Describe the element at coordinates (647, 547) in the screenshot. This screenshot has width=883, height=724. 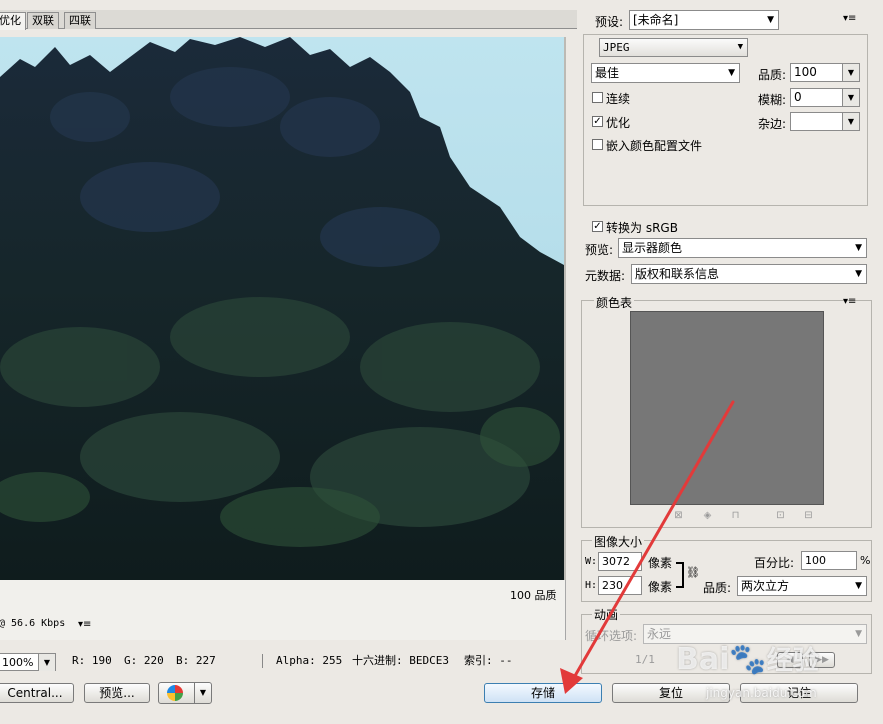
I see `annotation-arrow` at that location.